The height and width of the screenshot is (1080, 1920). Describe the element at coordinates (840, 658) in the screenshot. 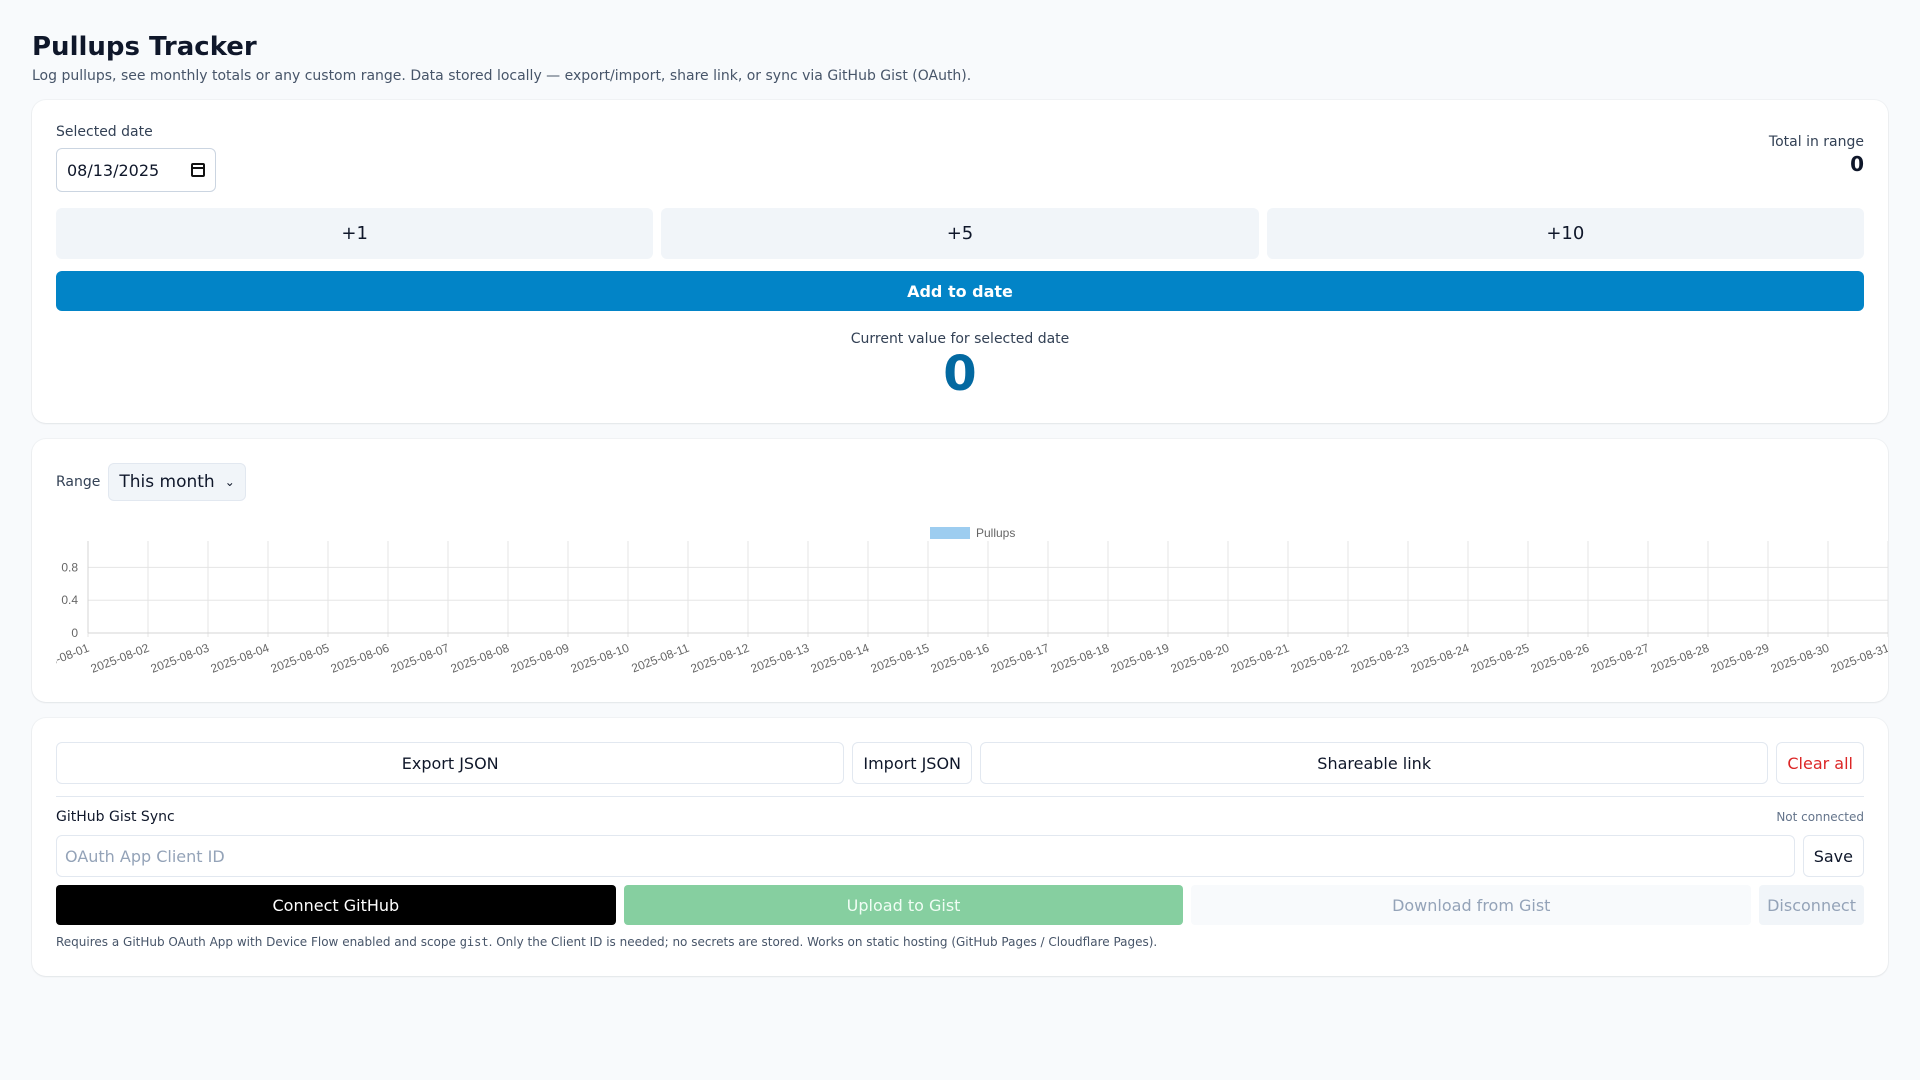

I see `x-tick-label: 2025-08-14` at that location.